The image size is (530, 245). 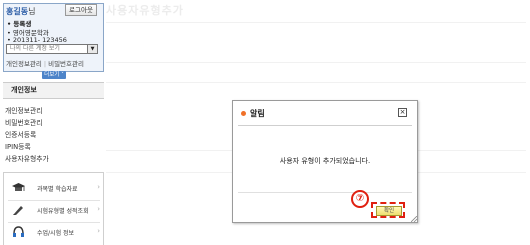 I want to click on step-marker-badge: ⑦, so click(x=360, y=199).